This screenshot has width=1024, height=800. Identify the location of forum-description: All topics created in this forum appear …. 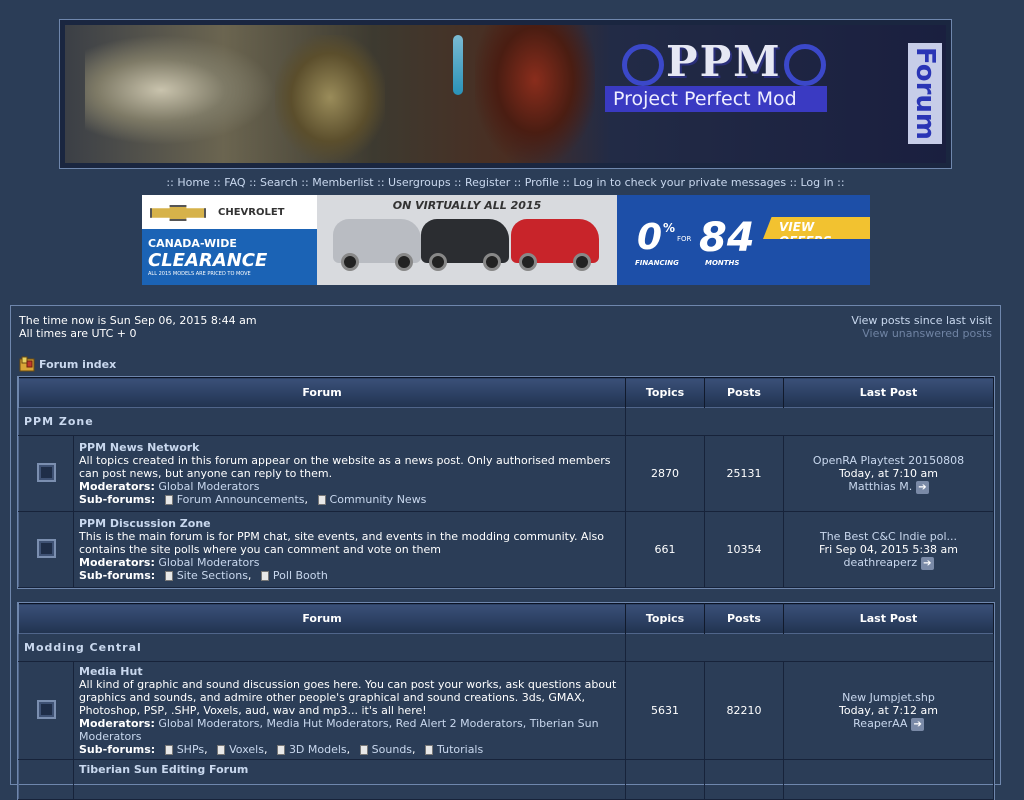
(345, 467).